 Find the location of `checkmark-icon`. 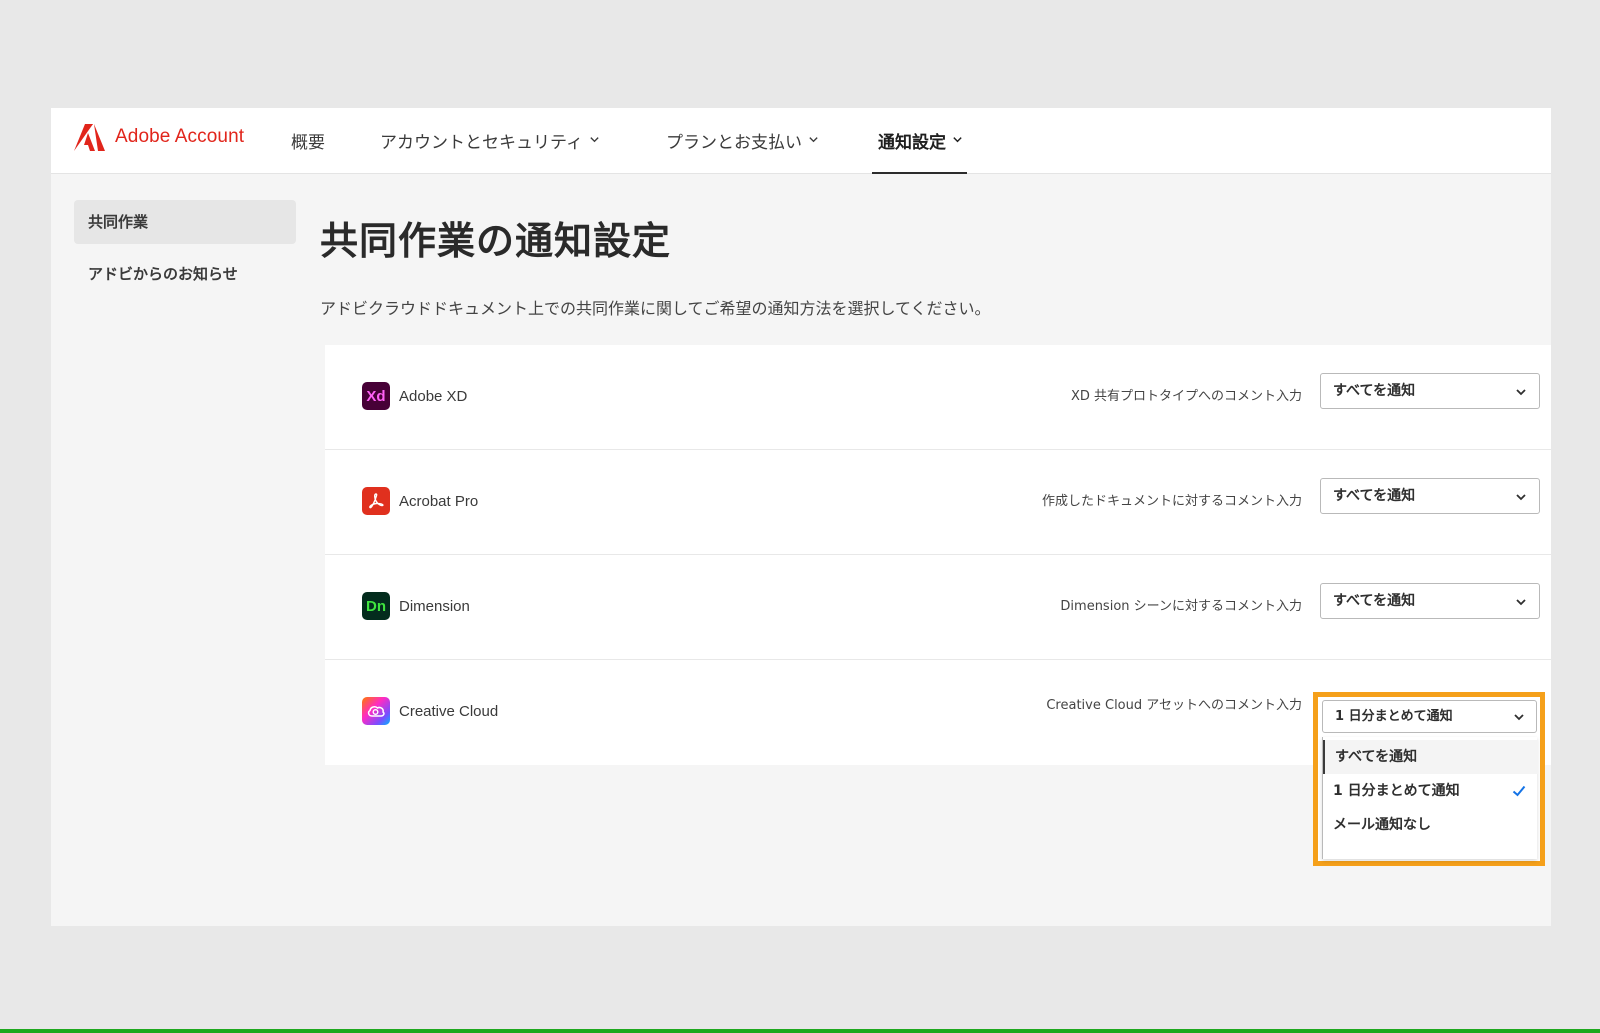

checkmark-icon is located at coordinates (1519, 791).